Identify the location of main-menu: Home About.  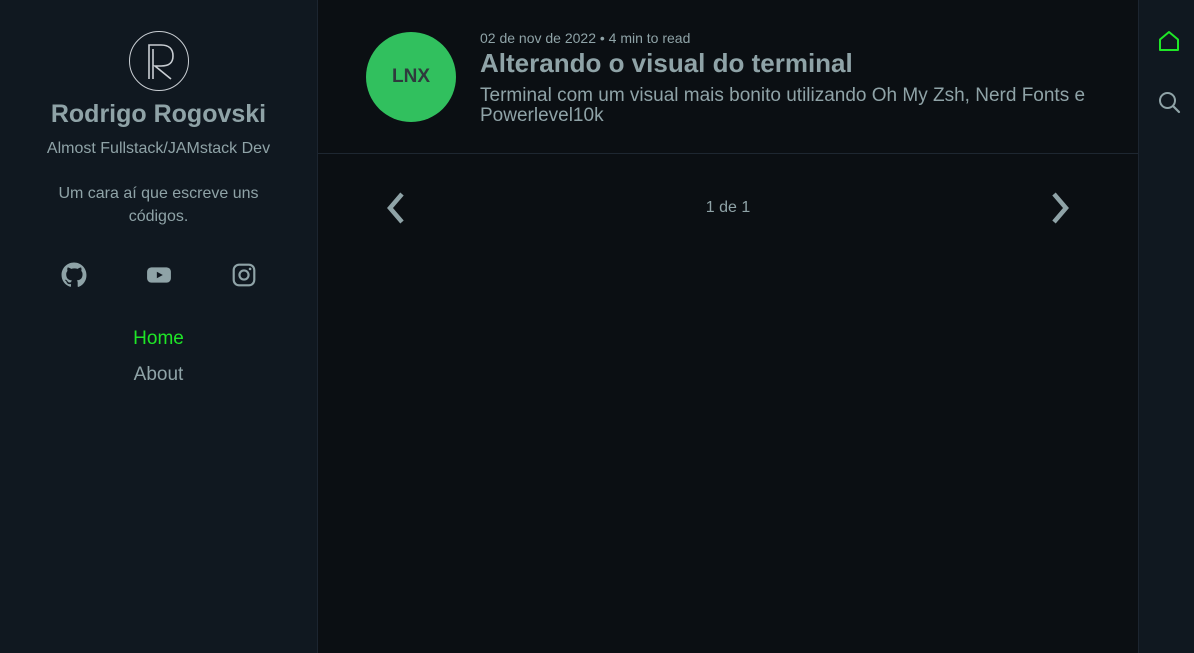
(158, 364).